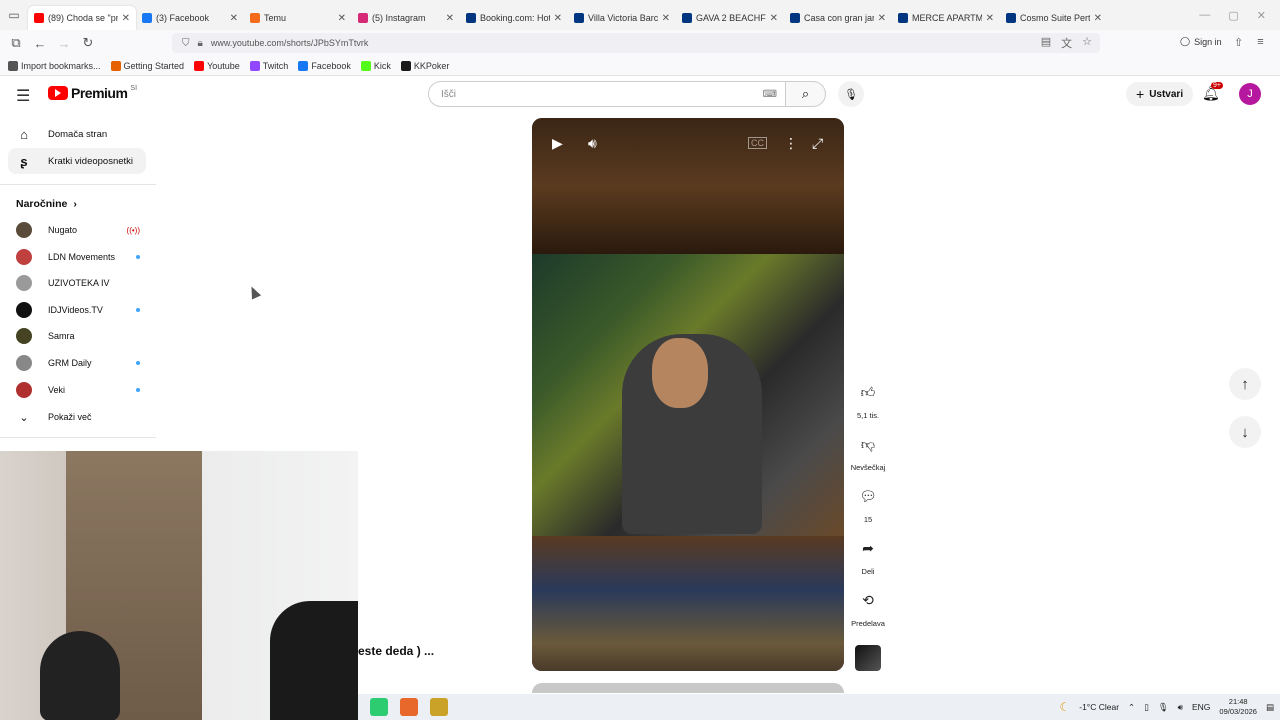 The height and width of the screenshot is (720, 1280). What do you see at coordinates (200, 43) in the screenshot?
I see `lock-icon: 🔒︎` at bounding box center [200, 43].